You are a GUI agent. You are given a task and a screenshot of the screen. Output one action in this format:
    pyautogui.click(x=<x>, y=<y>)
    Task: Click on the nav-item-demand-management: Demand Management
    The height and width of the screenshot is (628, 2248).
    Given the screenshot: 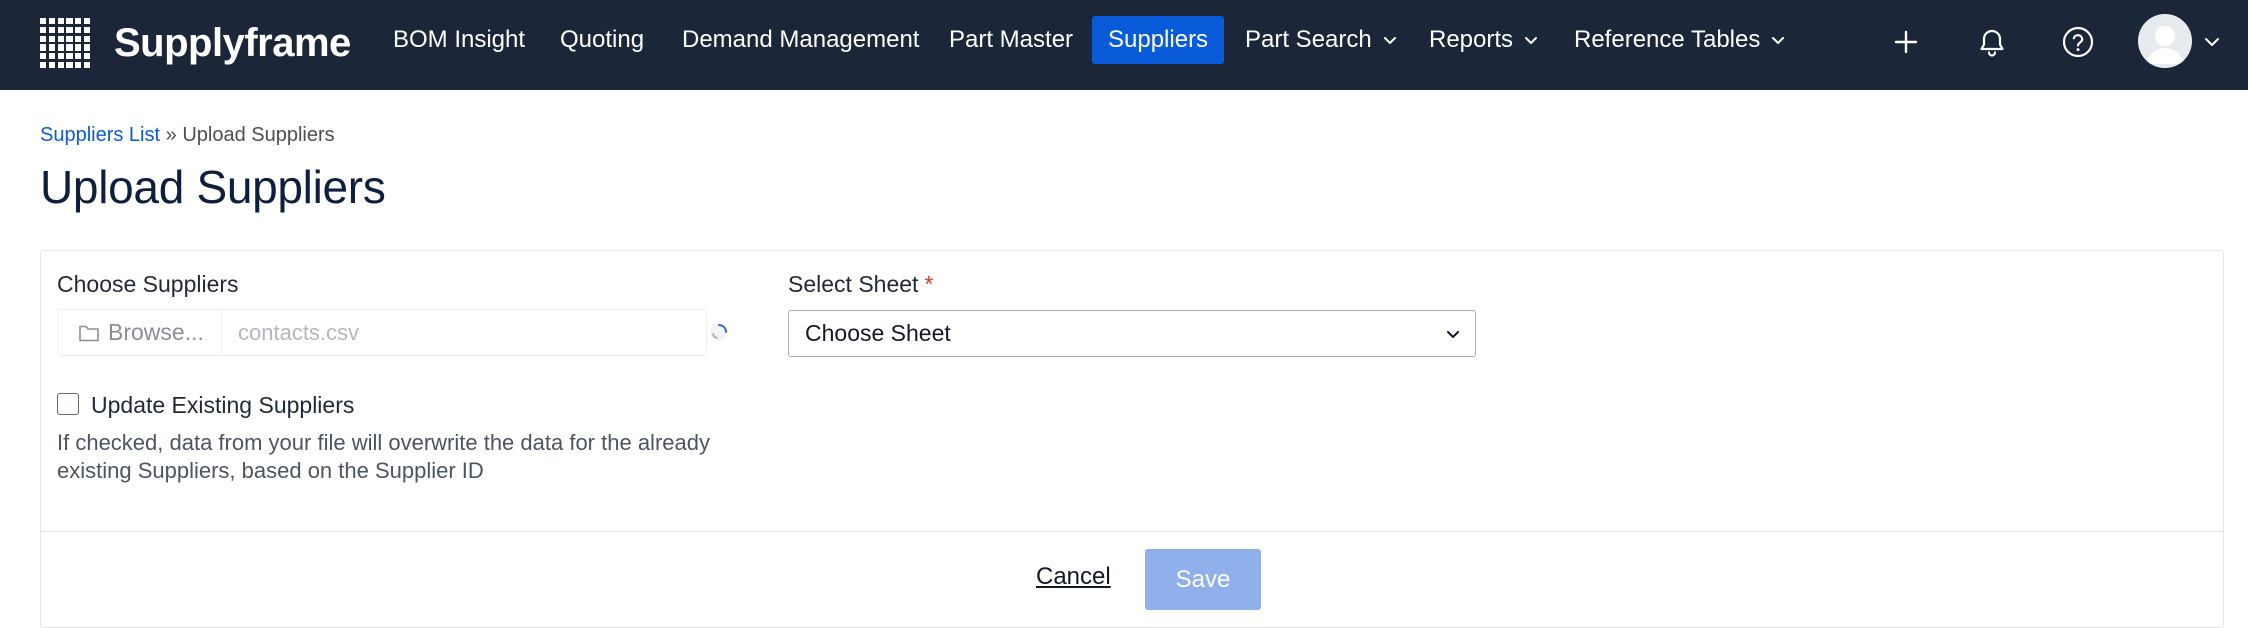 What is the action you would take?
    pyautogui.click(x=800, y=40)
    